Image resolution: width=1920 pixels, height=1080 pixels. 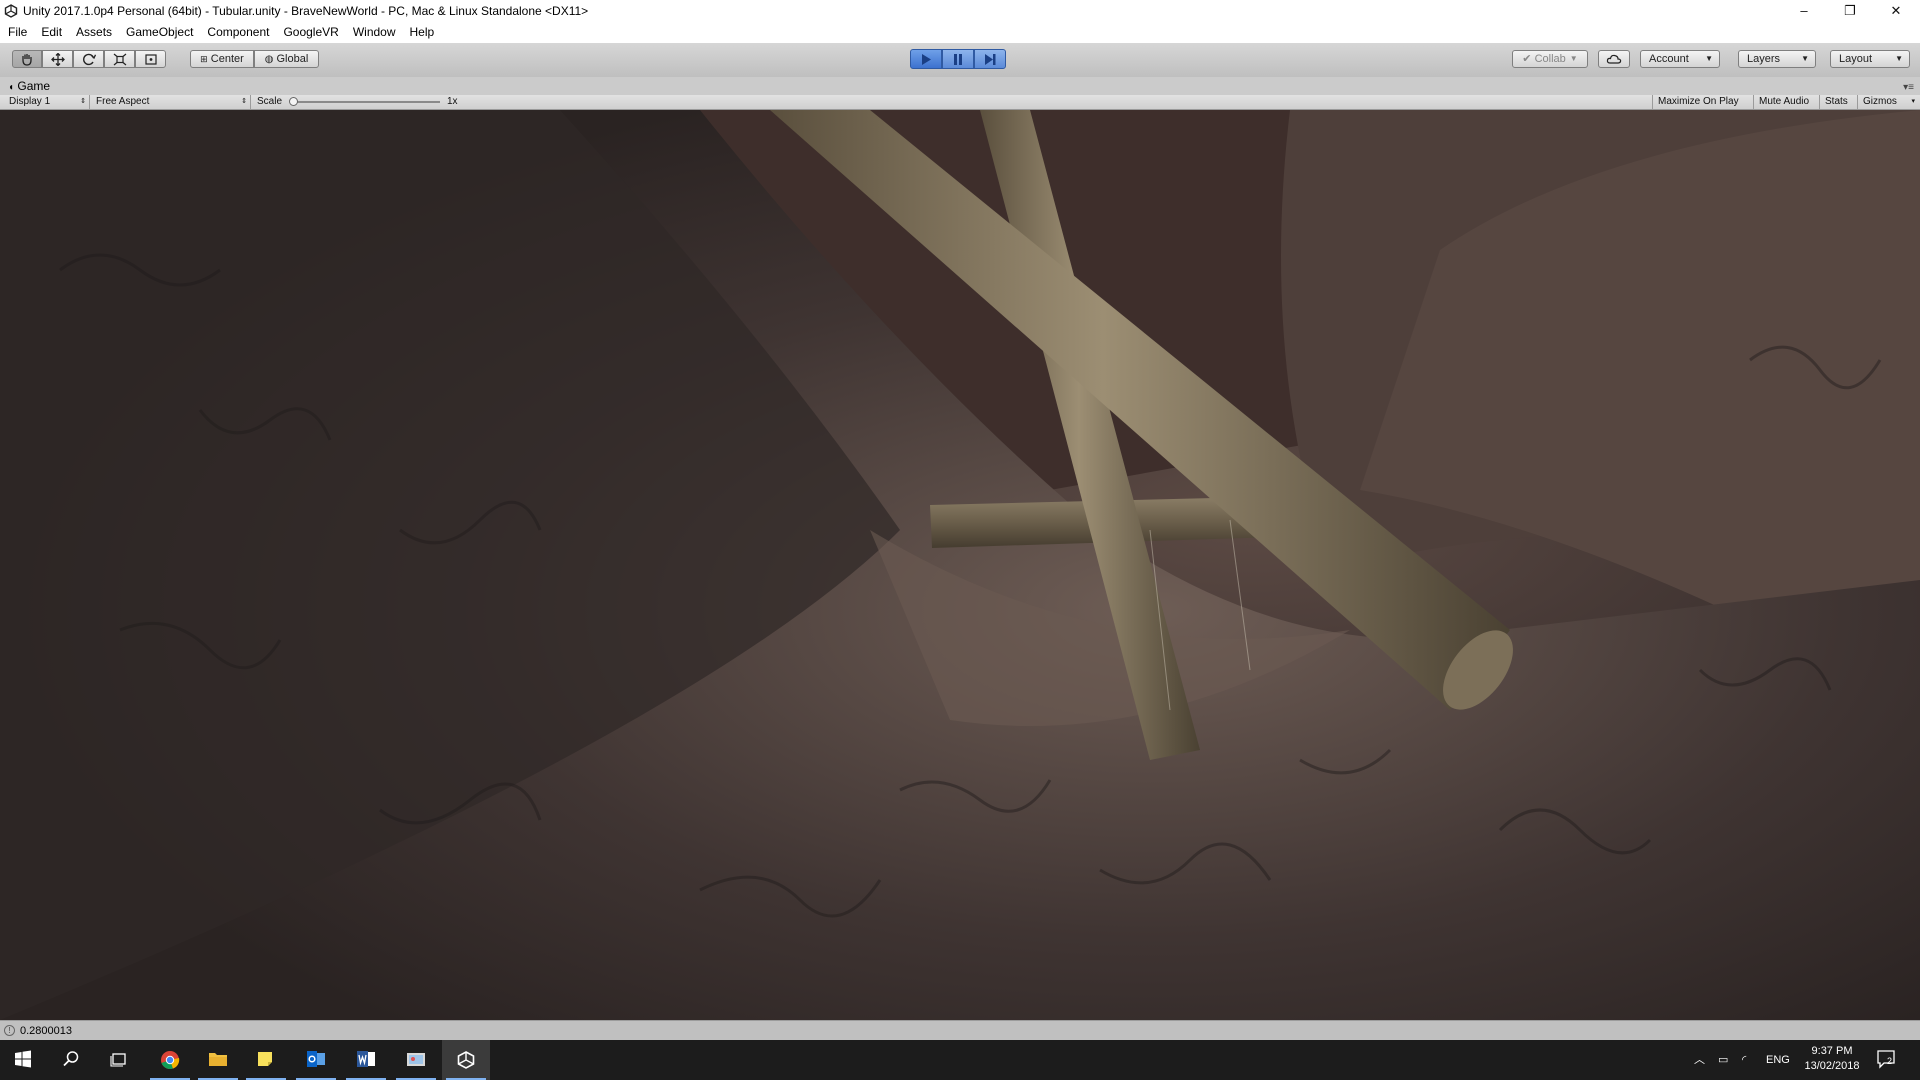 I want to click on clock-time: 9:37 PM, so click(x=1832, y=1051).